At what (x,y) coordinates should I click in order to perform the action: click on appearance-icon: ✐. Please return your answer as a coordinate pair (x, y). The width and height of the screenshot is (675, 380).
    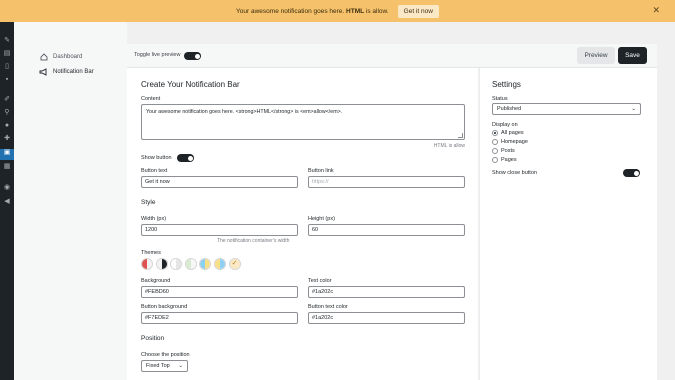
    Looking at the image, I should click on (7, 100).